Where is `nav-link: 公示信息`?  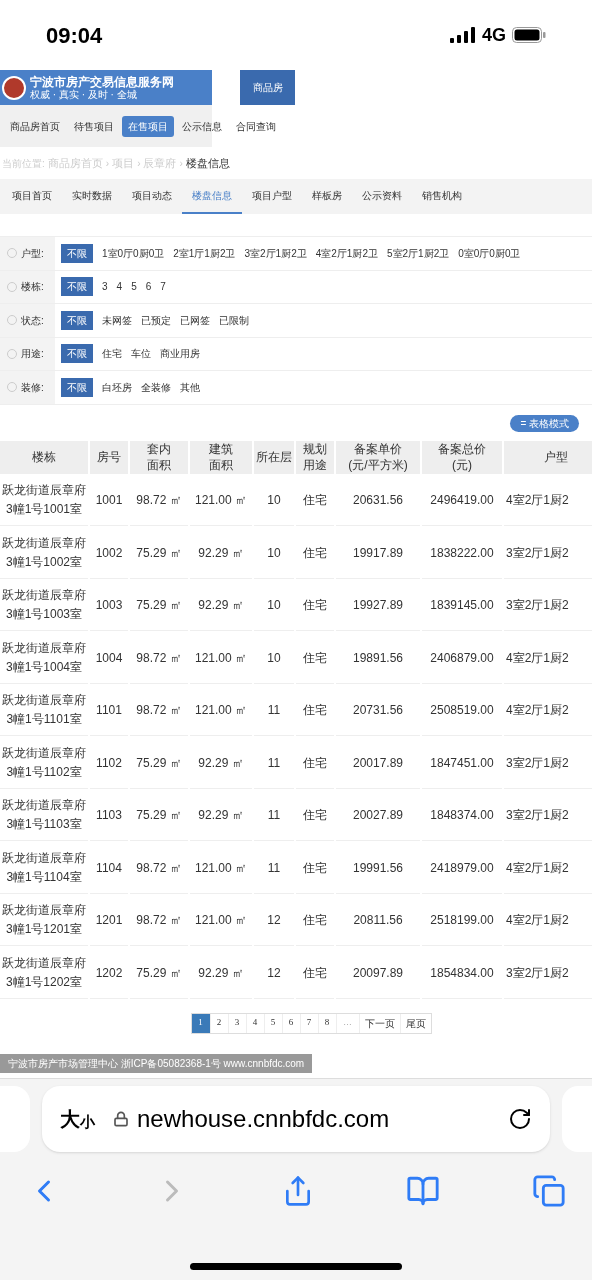 nav-link: 公示信息 is located at coordinates (202, 126).